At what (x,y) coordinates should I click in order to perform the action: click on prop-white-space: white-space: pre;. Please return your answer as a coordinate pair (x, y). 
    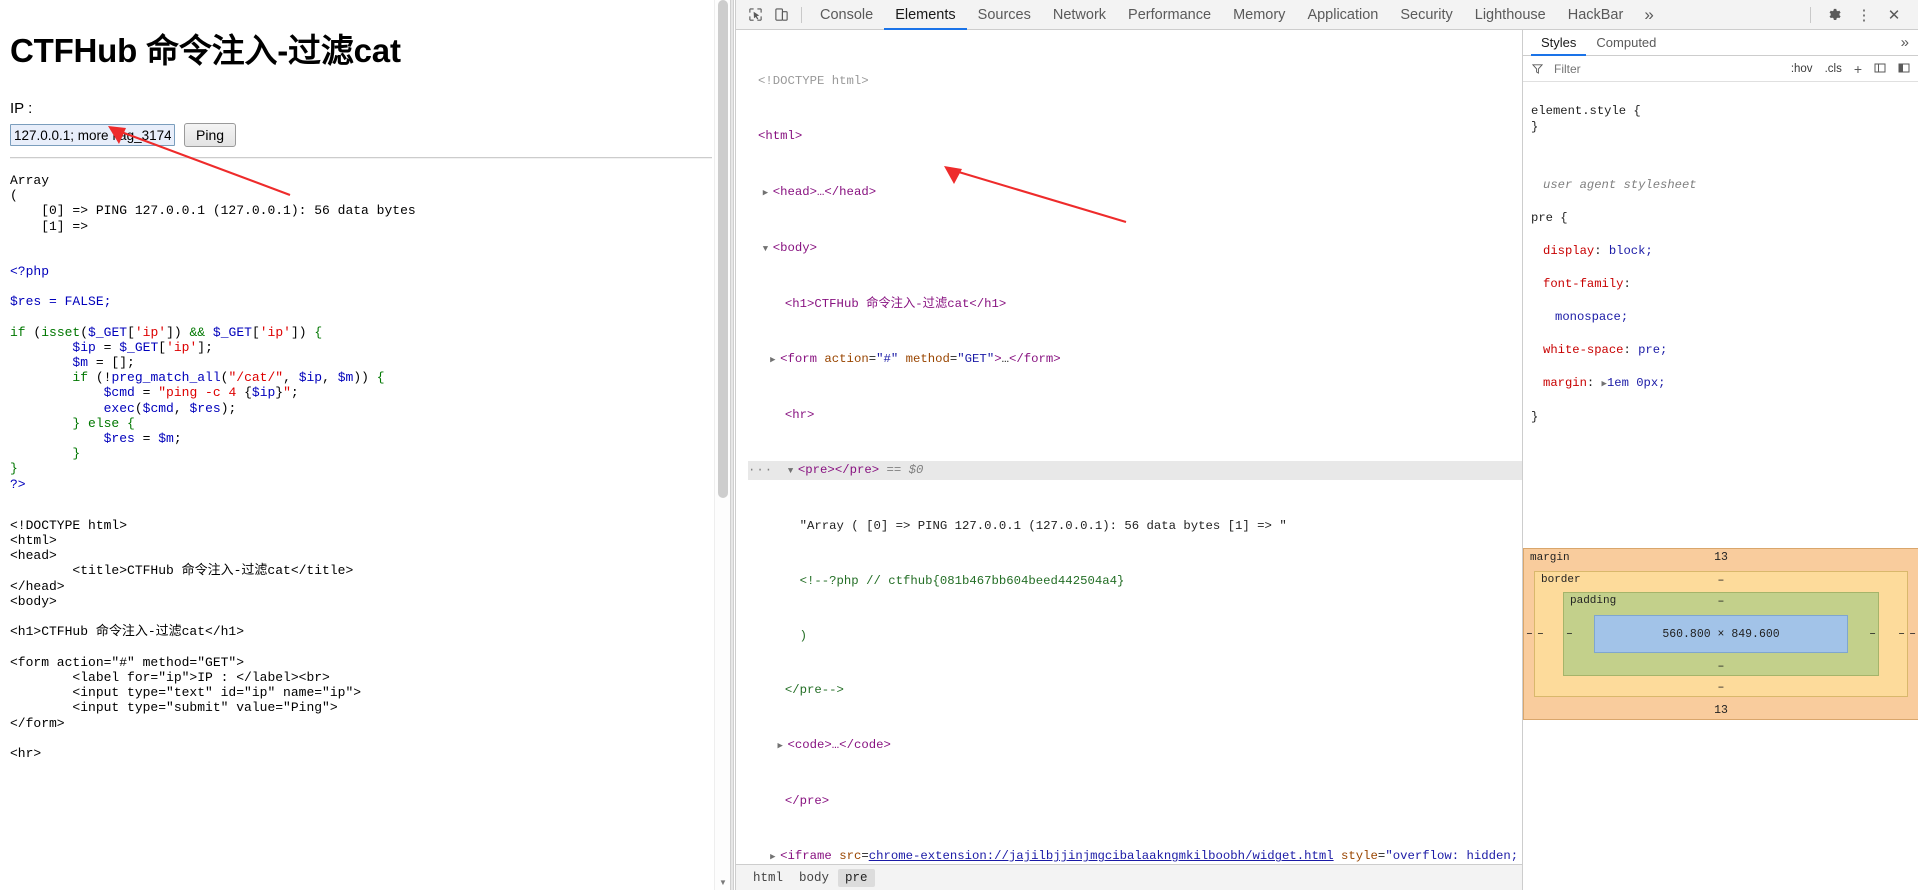
    Looking at the image, I should click on (1721, 350).